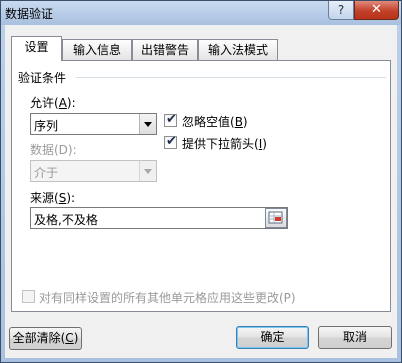  I want to click on tab-ime-mode-label: 输入法模式, so click(237, 50).